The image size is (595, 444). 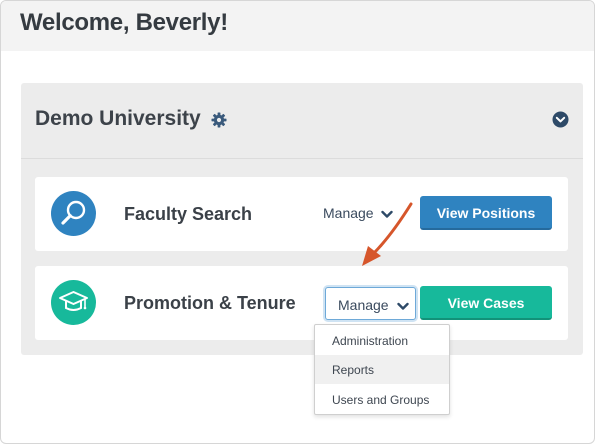 I want to click on menu-item-reports: Reports, so click(x=382, y=369).